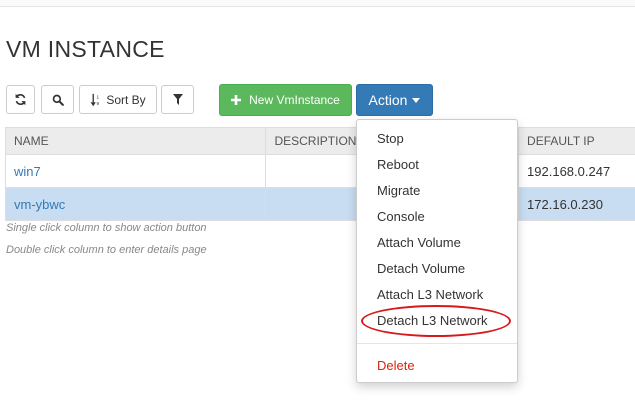 This screenshot has width=635, height=420. Describe the element at coordinates (419, 242) in the screenshot. I see `menu-item-attach-volume: Attach Volume` at that location.